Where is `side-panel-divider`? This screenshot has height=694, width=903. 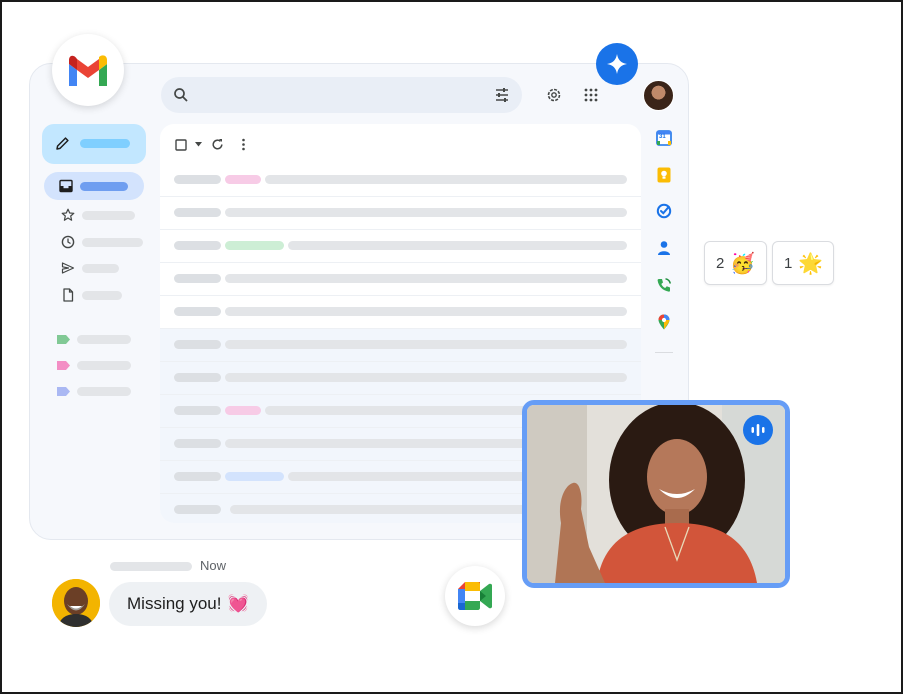 side-panel-divider is located at coordinates (664, 352).